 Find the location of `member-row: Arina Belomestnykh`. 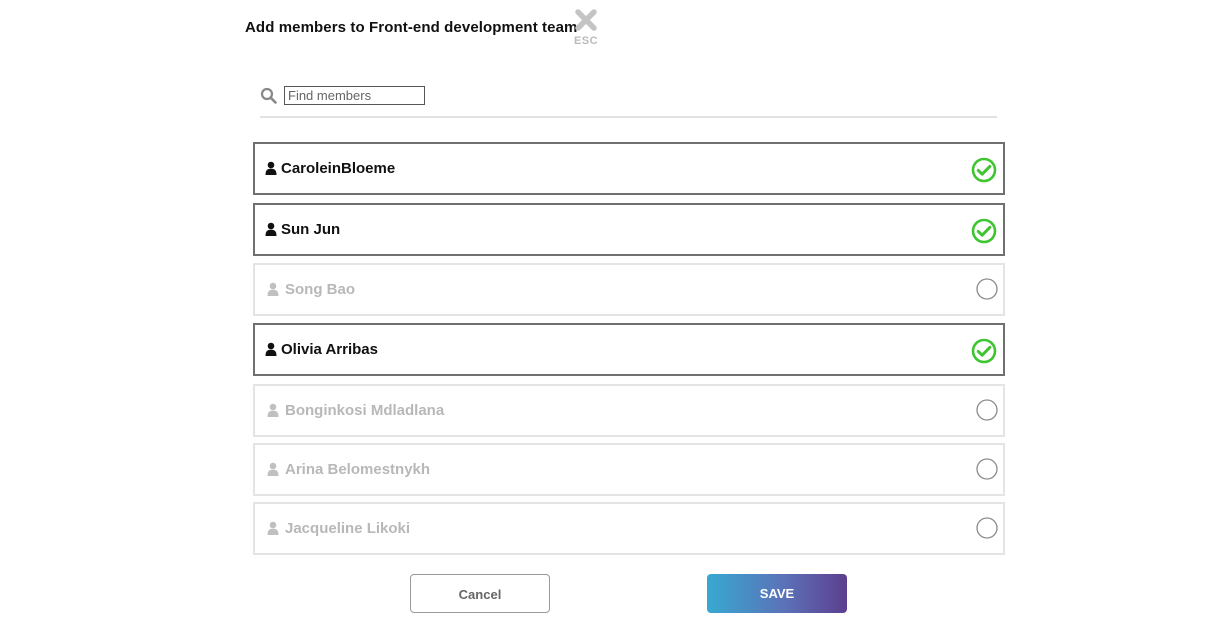

member-row: Arina Belomestnykh is located at coordinates (629, 469).